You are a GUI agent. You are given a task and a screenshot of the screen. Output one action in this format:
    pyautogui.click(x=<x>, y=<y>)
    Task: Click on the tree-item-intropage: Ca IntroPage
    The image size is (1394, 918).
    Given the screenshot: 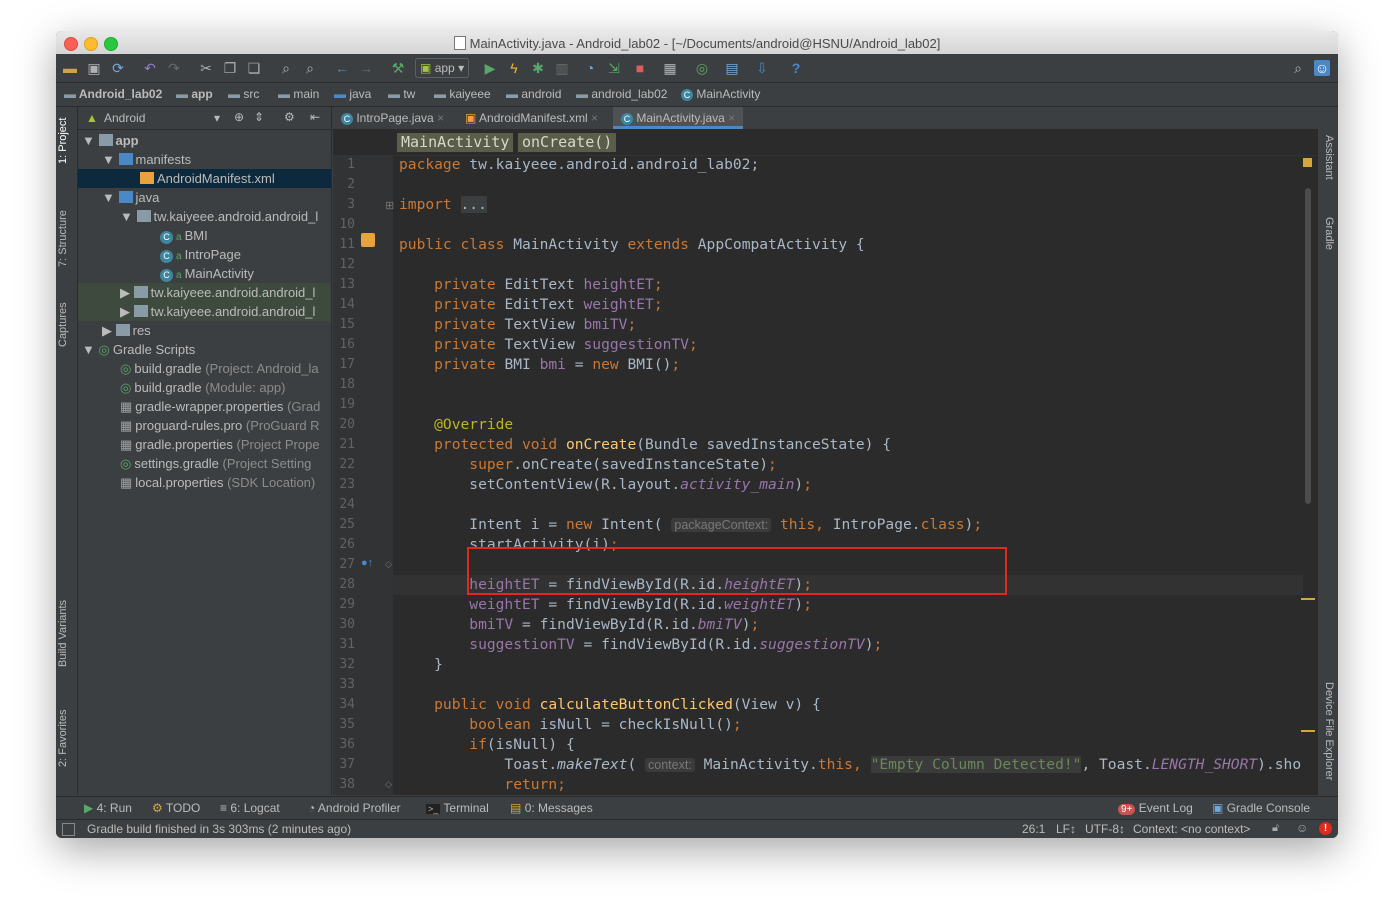 What is the action you would take?
    pyautogui.click(x=204, y=254)
    